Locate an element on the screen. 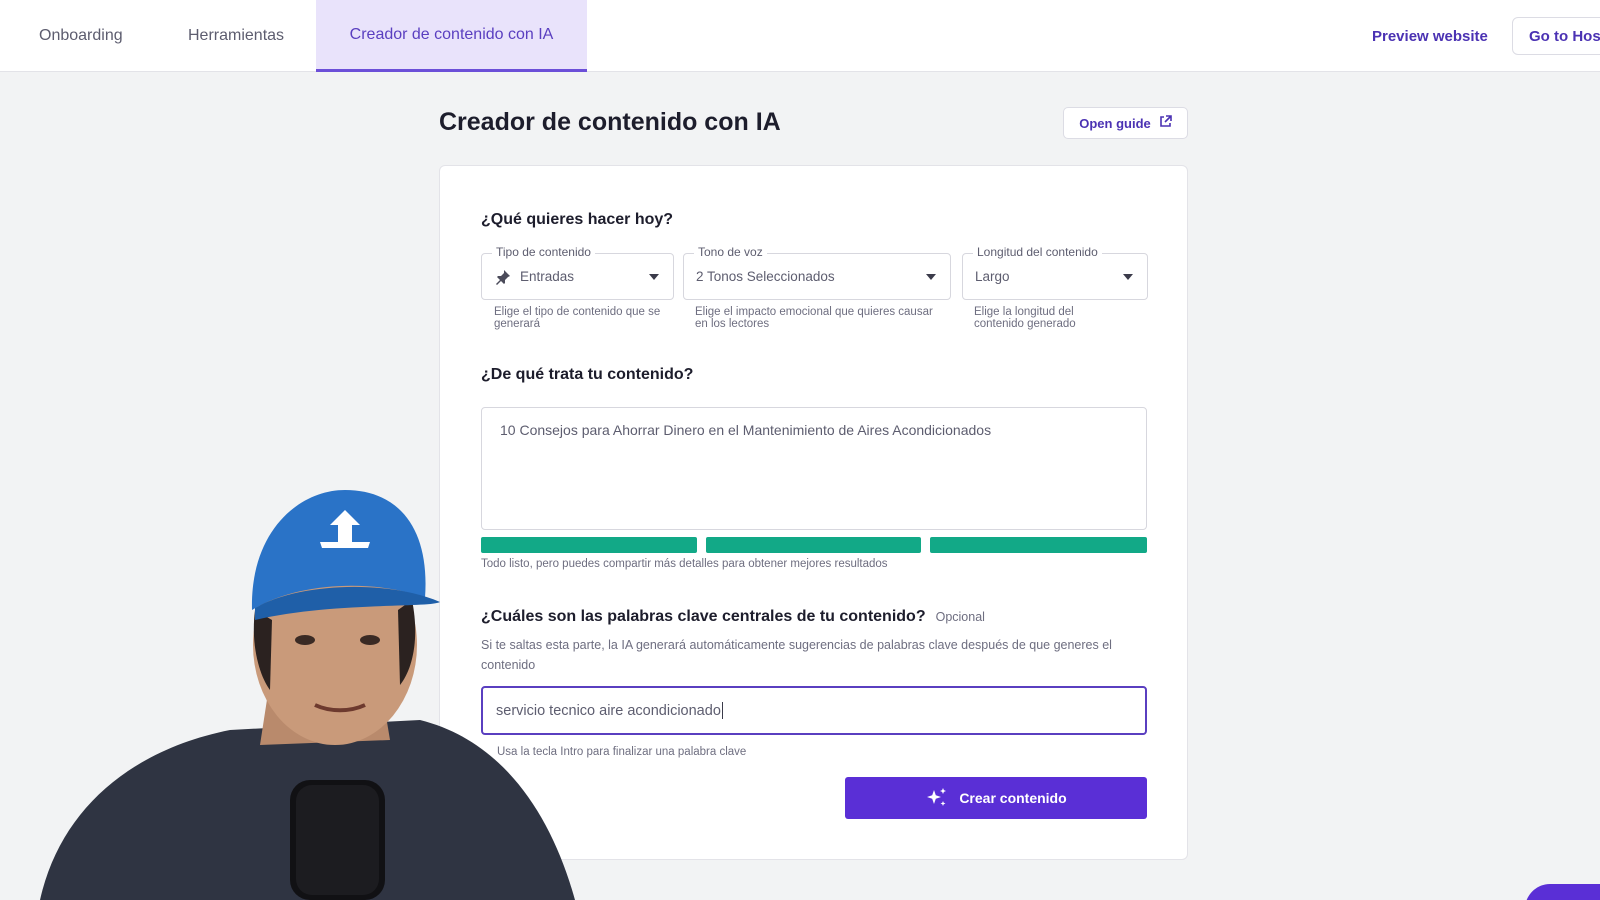 This screenshot has width=1600, height=900. floating-chat-button is located at coordinates (1562, 892).